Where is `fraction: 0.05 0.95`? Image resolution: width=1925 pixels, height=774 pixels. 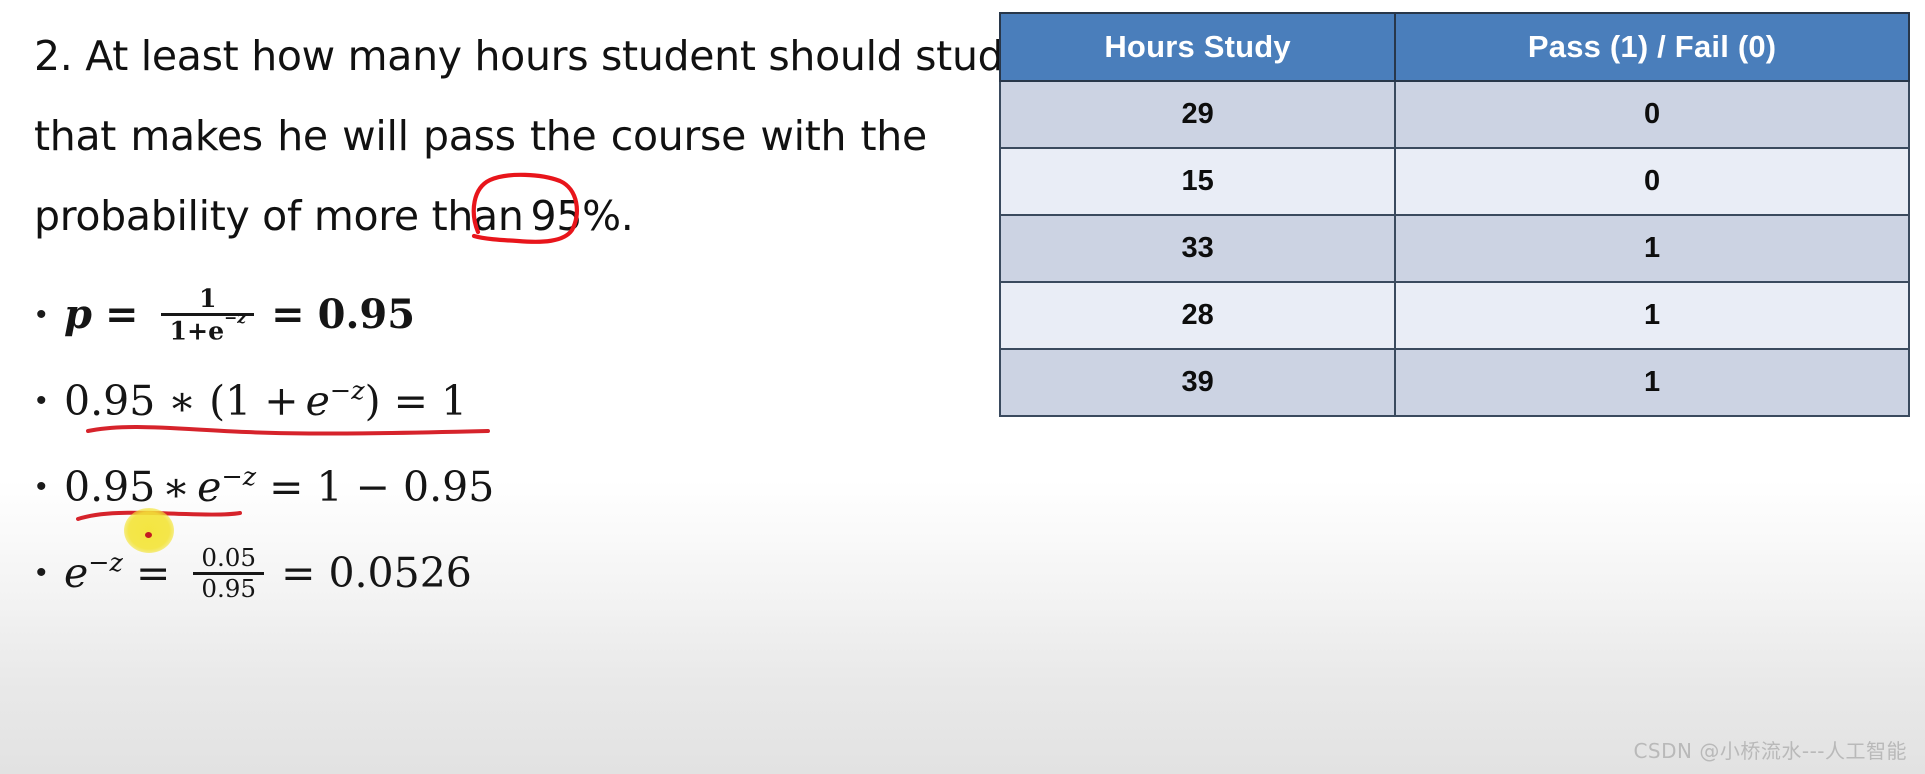
fraction: 0.05 0.95 is located at coordinates (229, 573).